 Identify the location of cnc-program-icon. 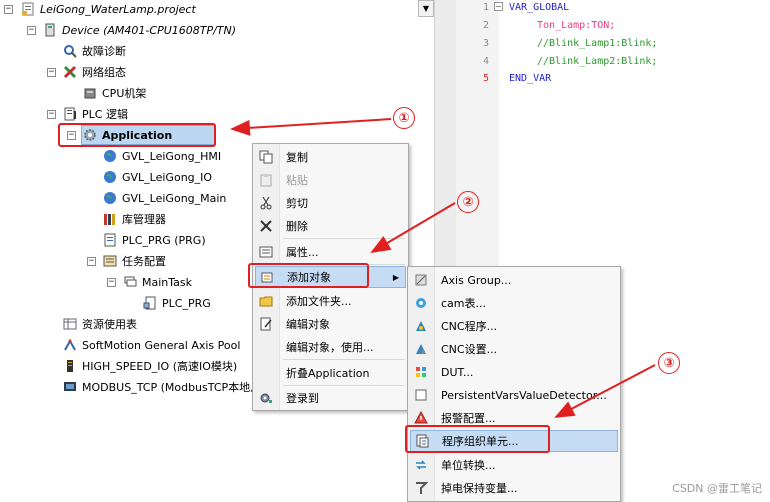
(421, 326).